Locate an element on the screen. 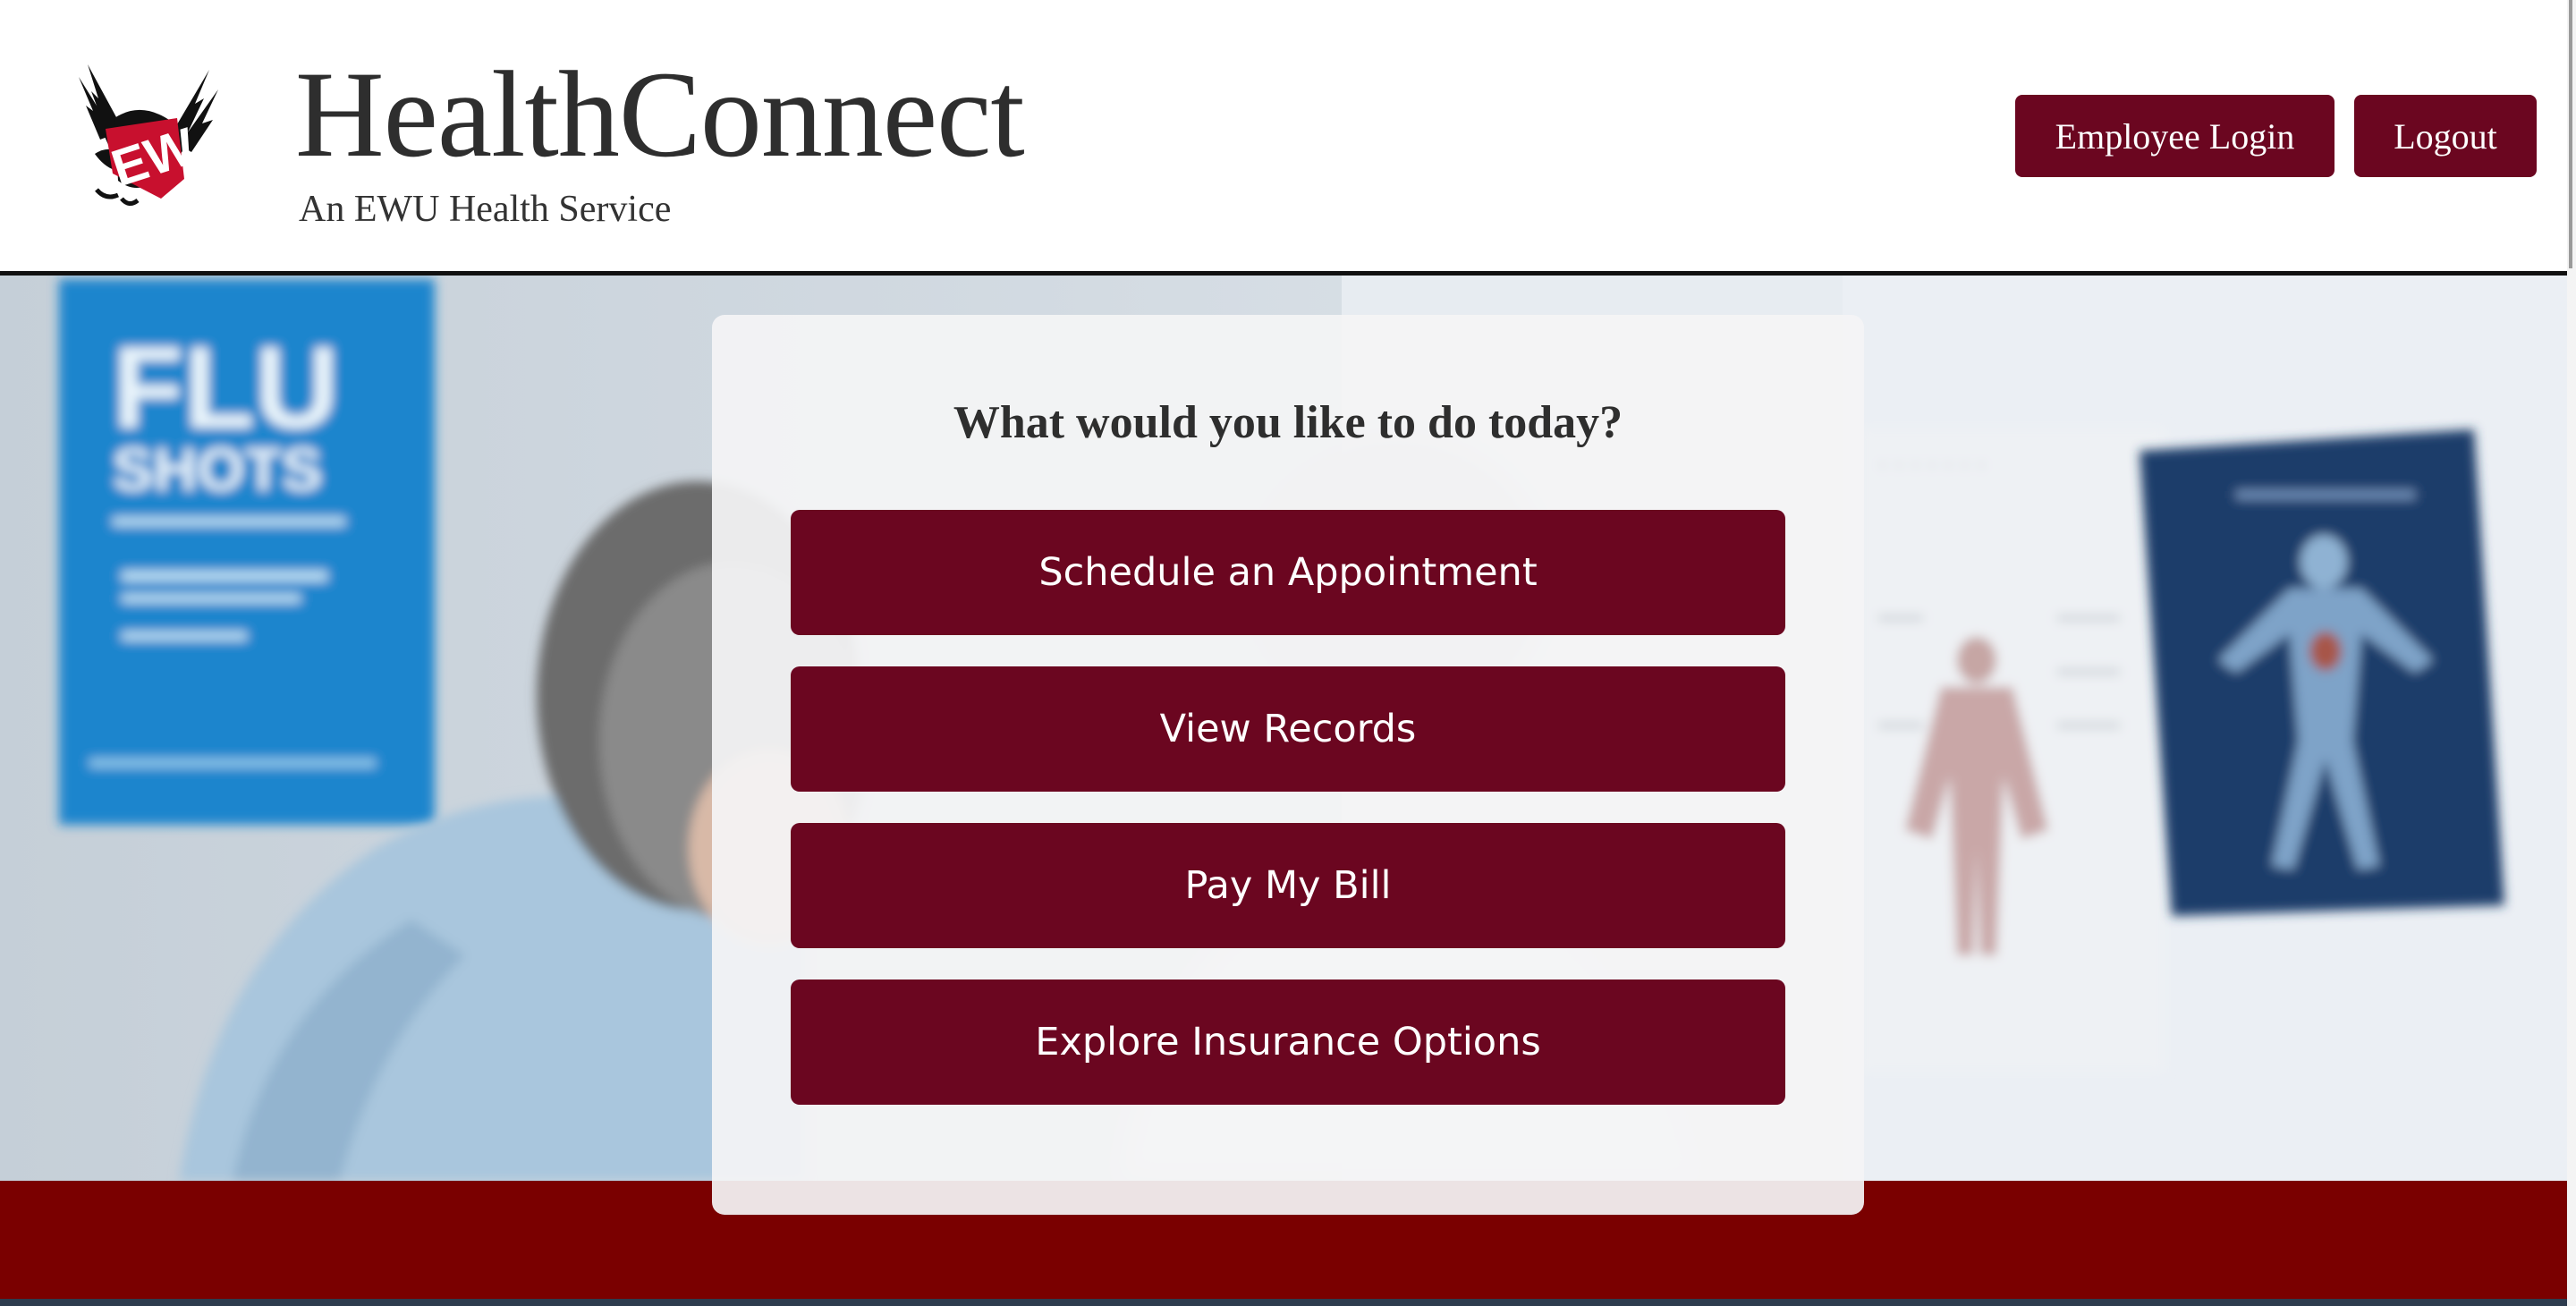  svg-text: FLU is located at coordinates (226, 387).